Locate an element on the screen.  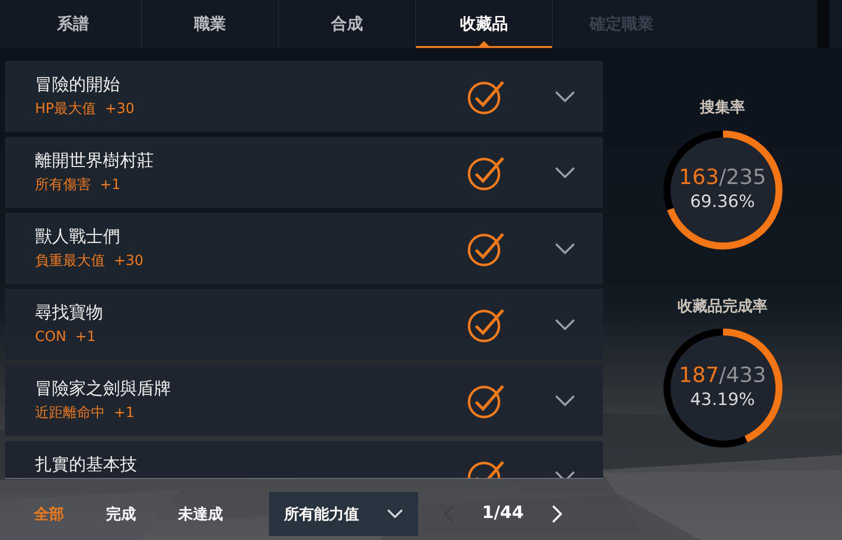
collection-title: 冒險的開始 is located at coordinates (78, 85).